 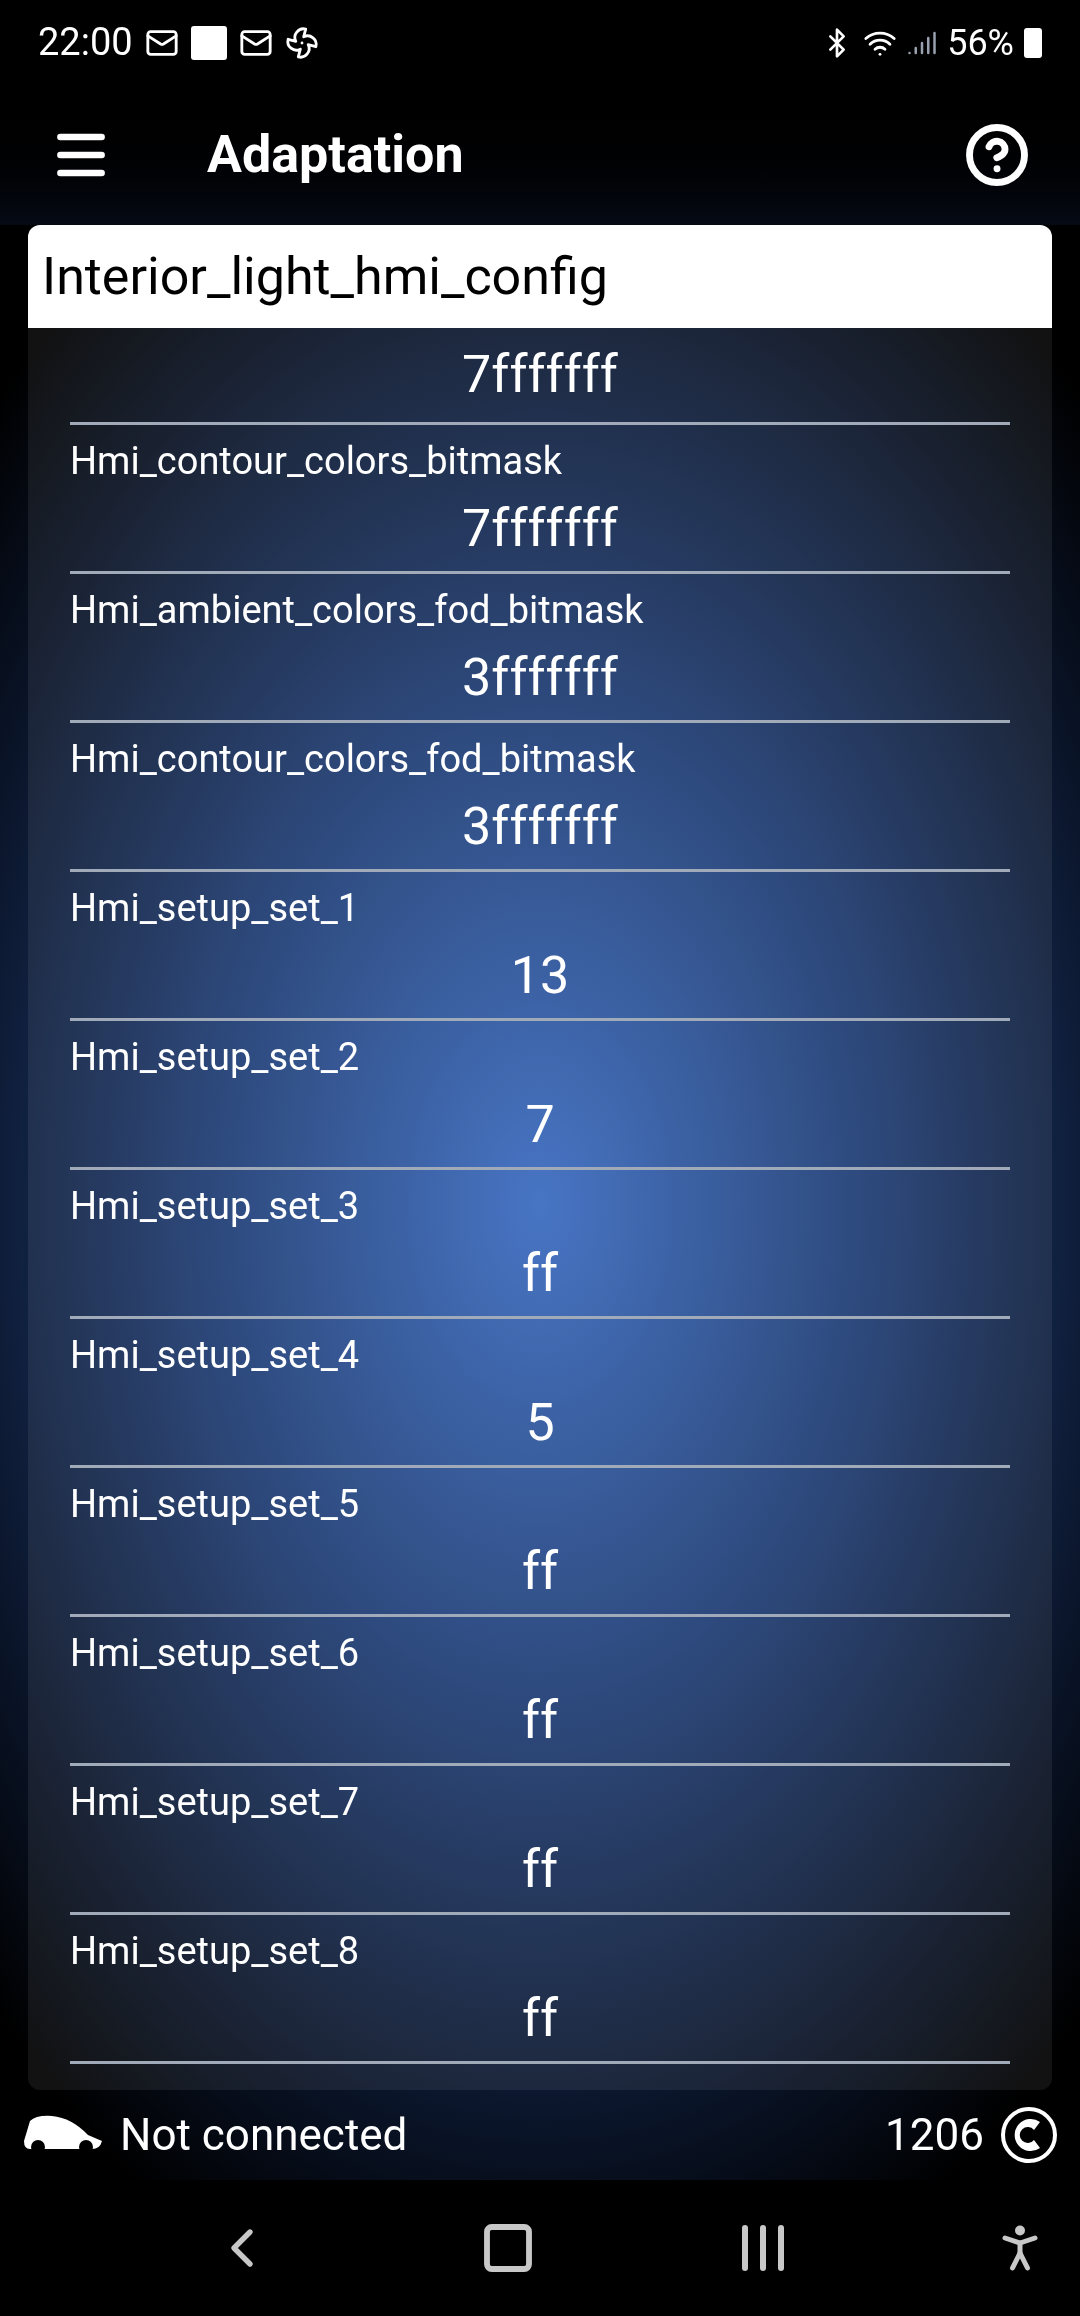 I want to click on adaptation-row: Hmi_ambient_colors_fod_bitmask 3fffffff, so click(x=540, y=648).